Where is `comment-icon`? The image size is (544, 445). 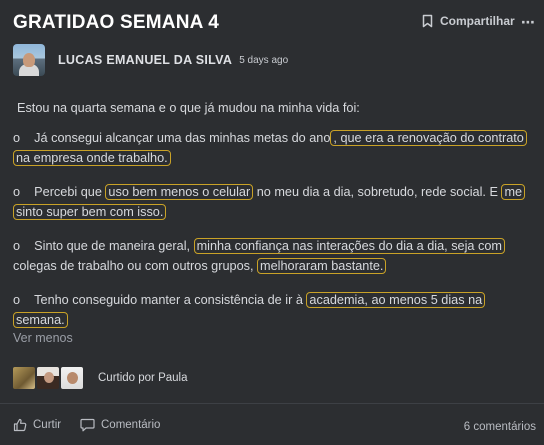
comment-icon is located at coordinates (87, 425).